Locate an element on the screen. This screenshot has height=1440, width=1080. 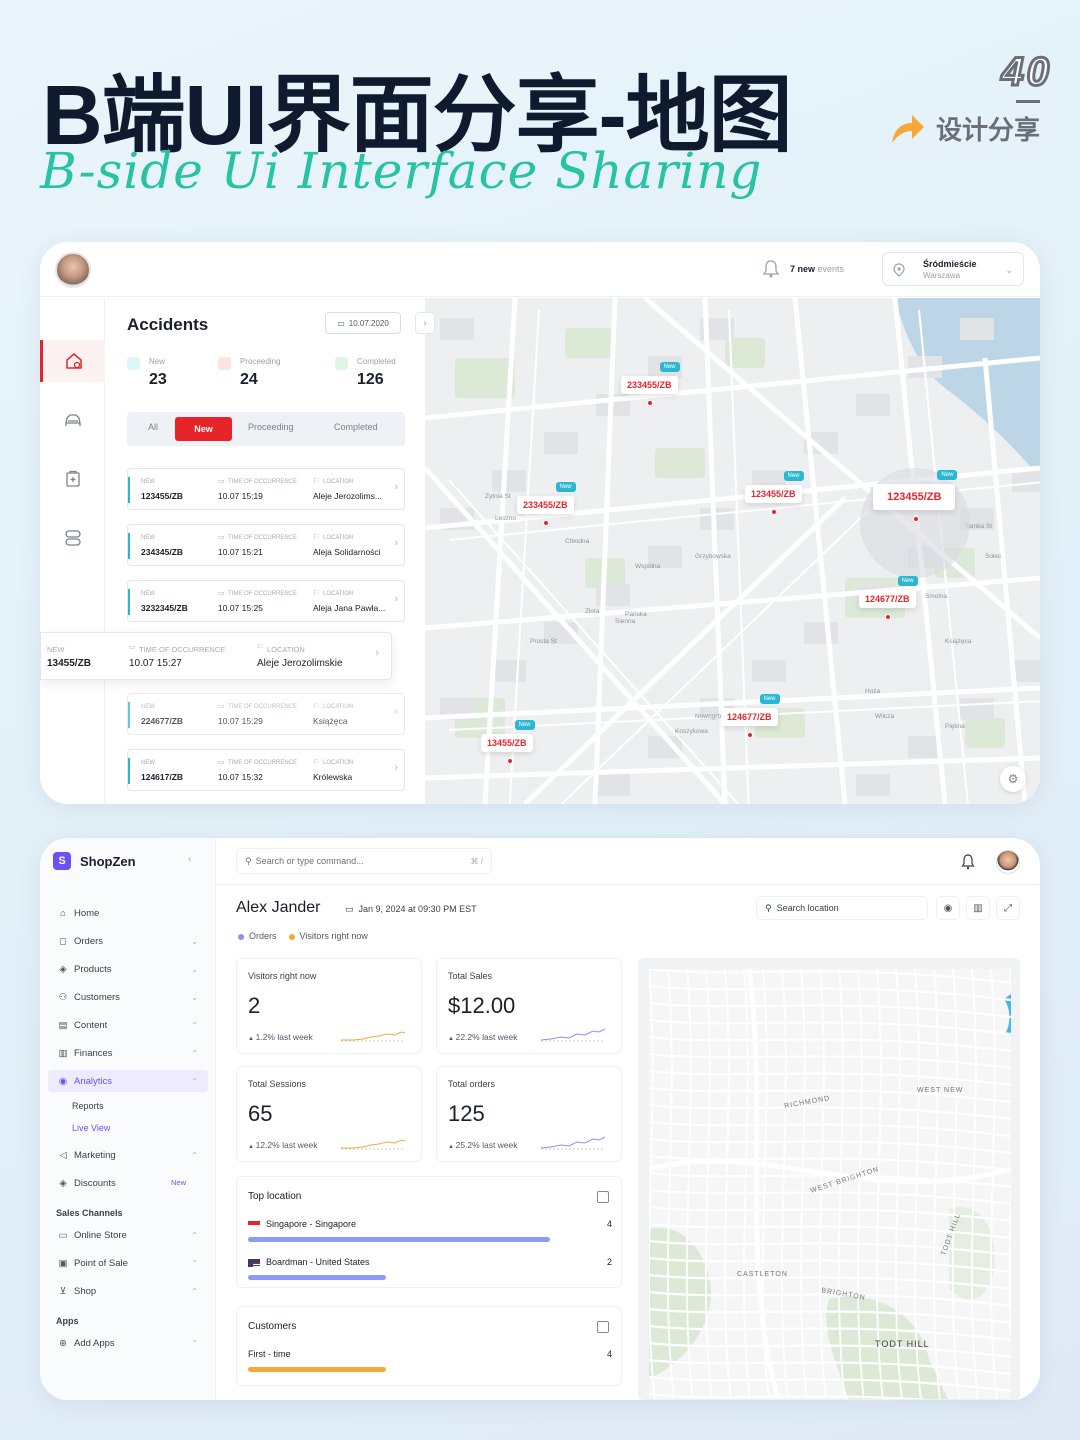
legend-label: Visitors right now is located at coordinates (333, 936).